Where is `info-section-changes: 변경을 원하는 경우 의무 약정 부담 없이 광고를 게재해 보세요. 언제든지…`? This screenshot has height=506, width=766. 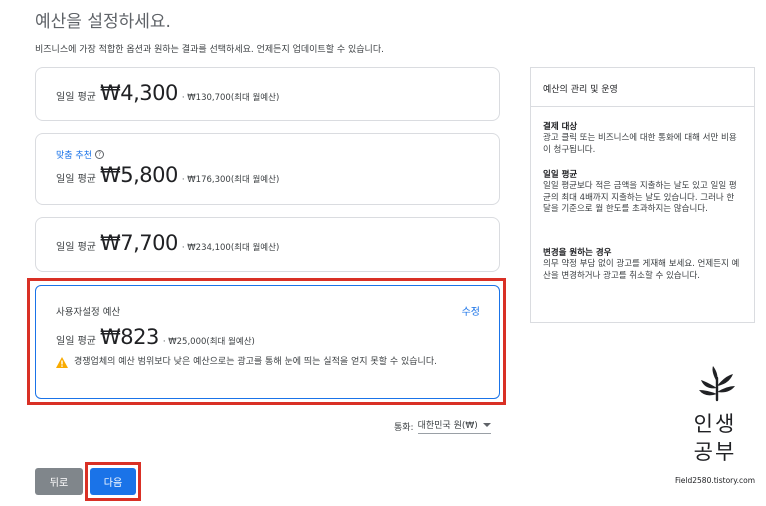 info-section-changes: 변경을 원하는 경우 의무 약정 부담 없이 광고를 게재해 보세요. 언제든지… is located at coordinates (643, 265).